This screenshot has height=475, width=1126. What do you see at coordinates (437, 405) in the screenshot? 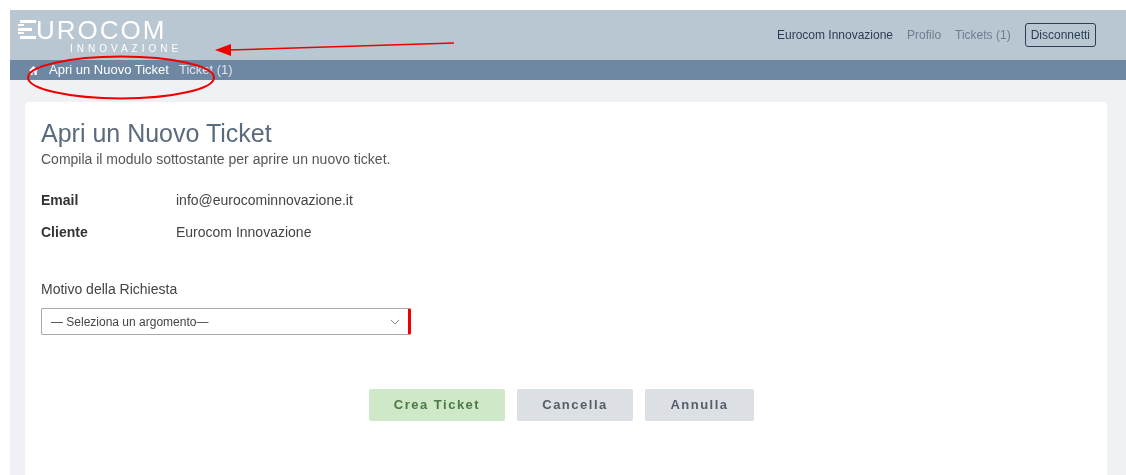
I see `form-button: Crea Ticket` at bounding box center [437, 405].